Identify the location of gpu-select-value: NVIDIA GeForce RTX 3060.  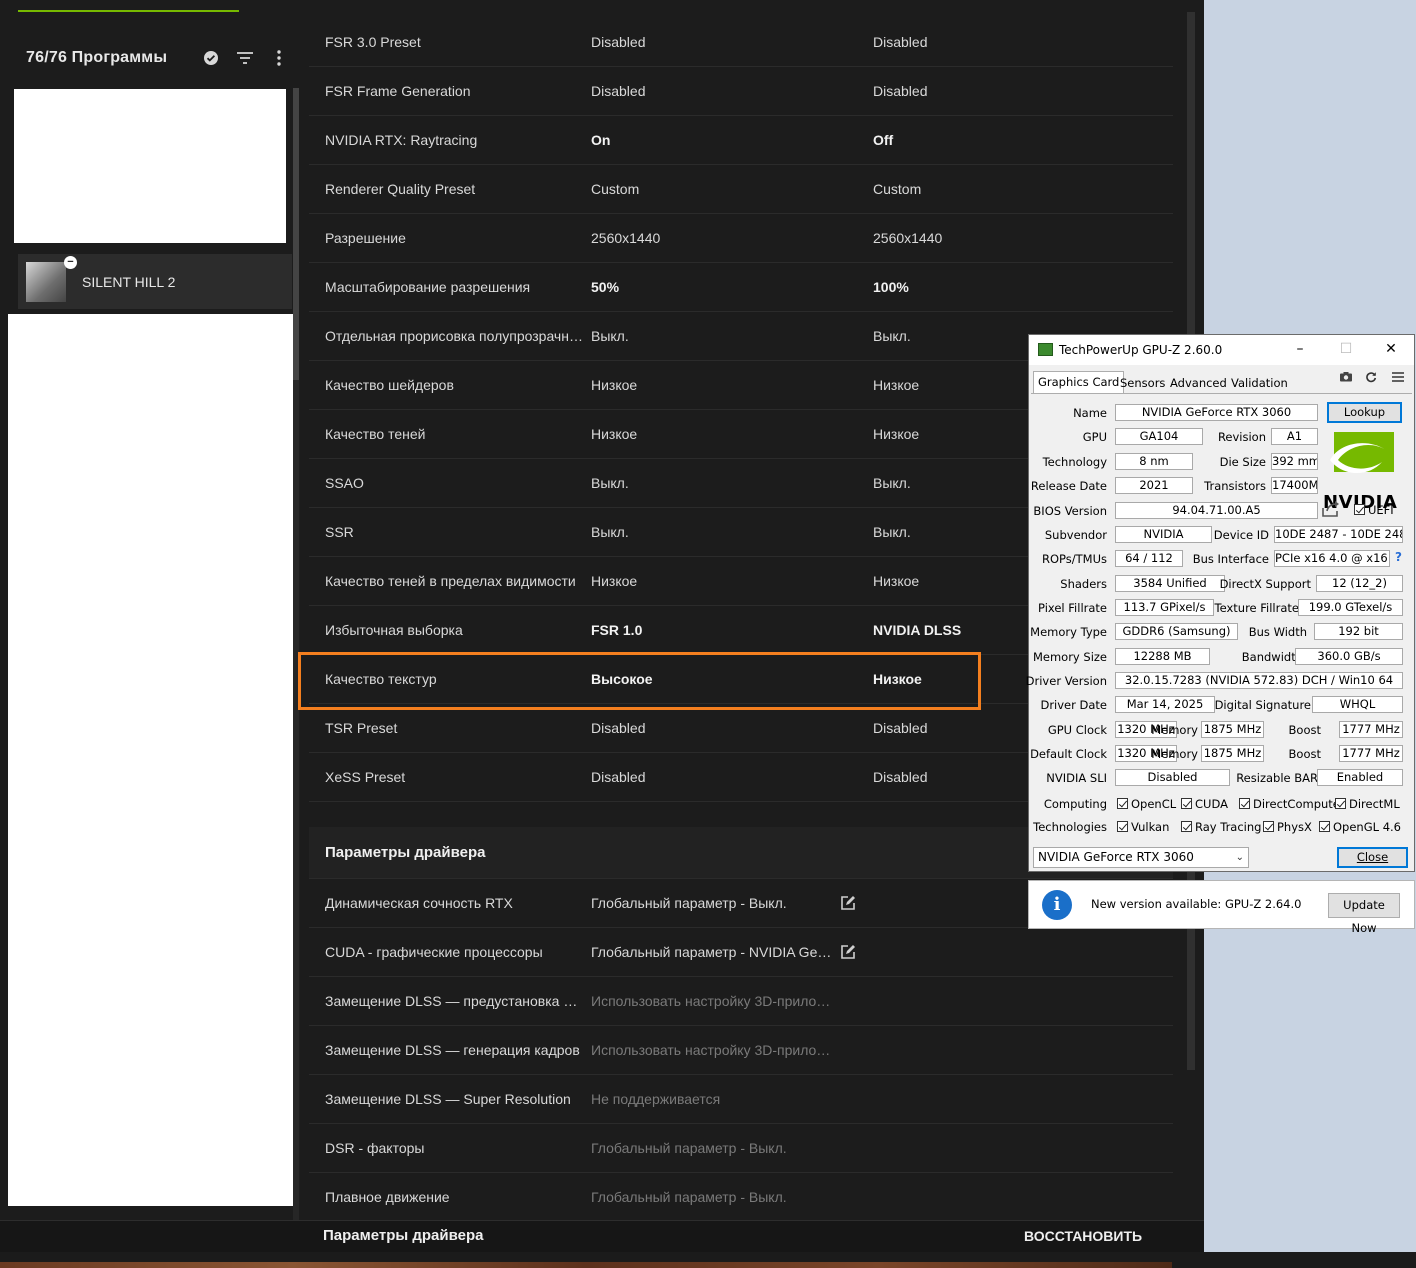
(1116, 857).